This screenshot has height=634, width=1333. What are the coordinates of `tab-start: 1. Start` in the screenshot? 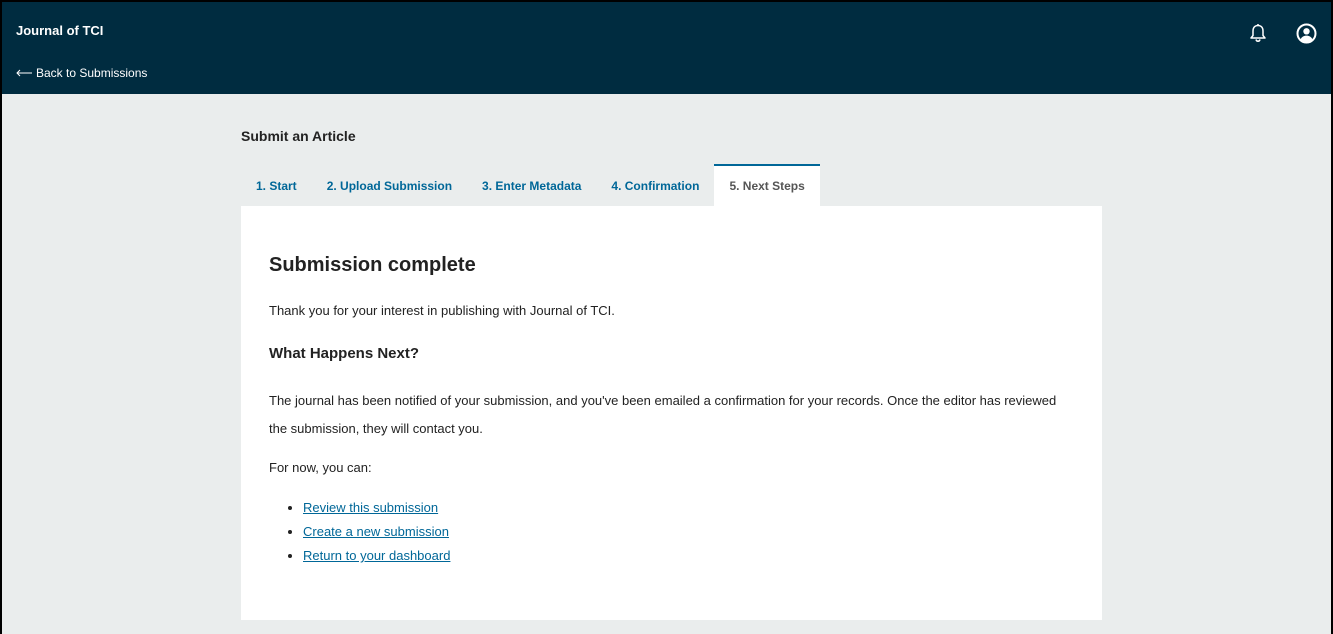 It's located at (276, 185).